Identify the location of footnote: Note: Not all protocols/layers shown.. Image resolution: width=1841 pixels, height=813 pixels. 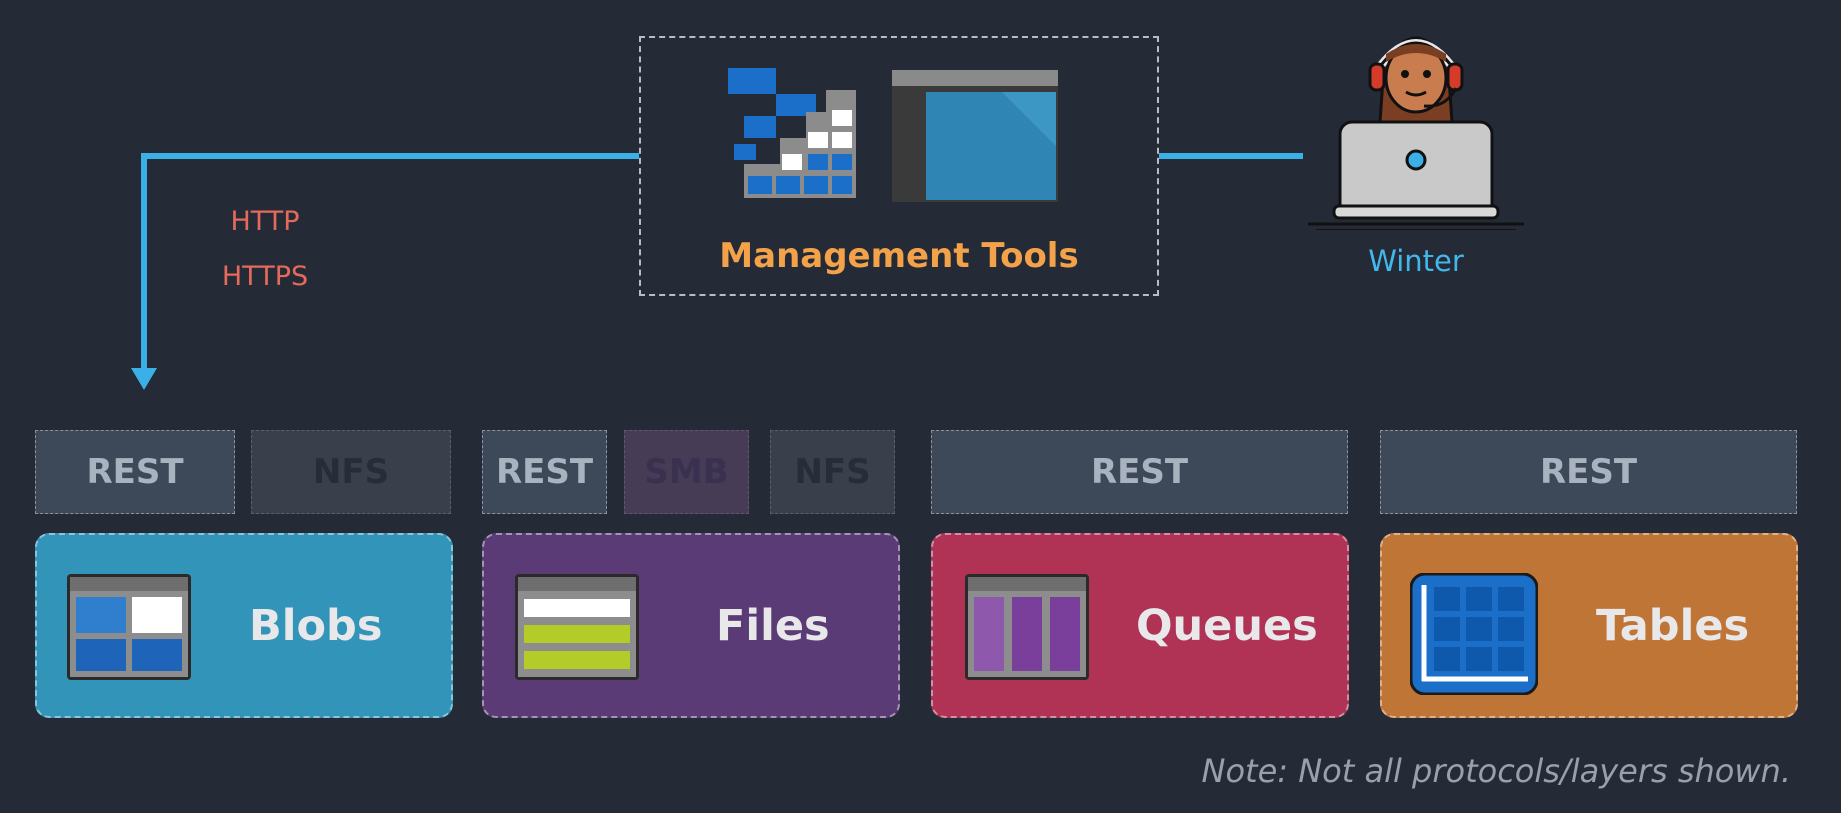
(1496, 771).